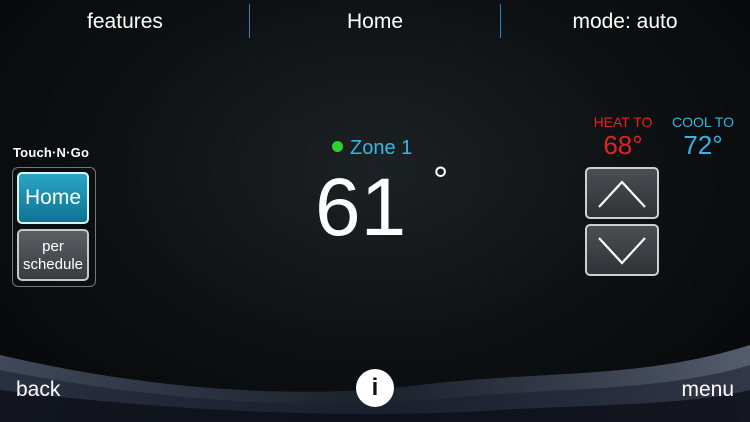  I want to click on zone-status-dot, so click(337, 146).